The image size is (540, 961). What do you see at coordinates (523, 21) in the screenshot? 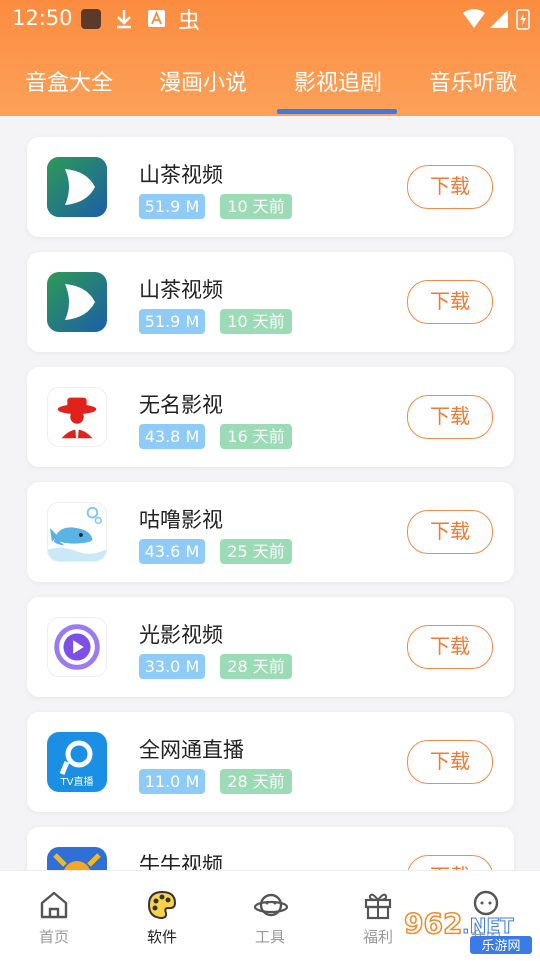
I see `battery-icon` at bounding box center [523, 21].